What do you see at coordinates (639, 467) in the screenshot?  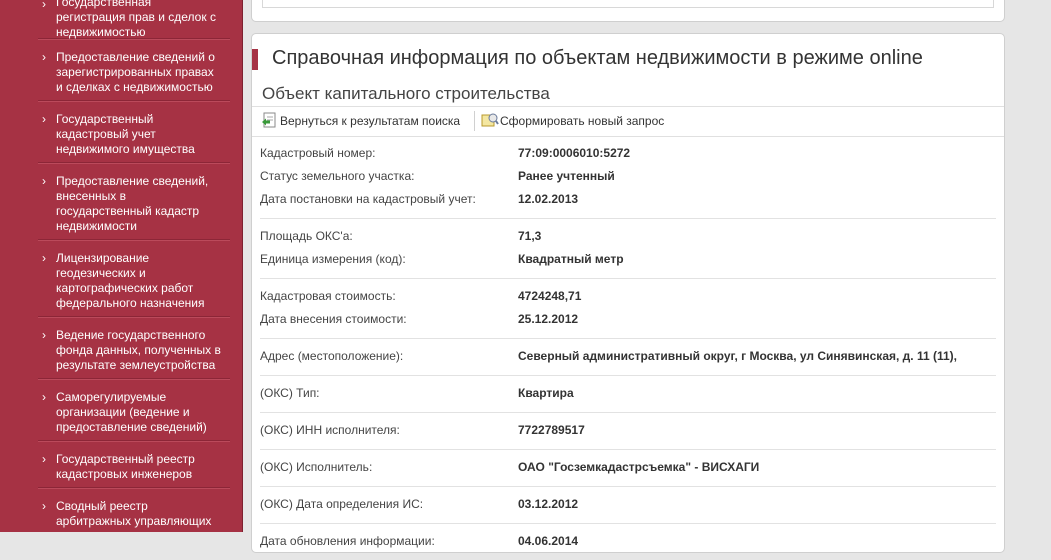 I see `detail-value: ОАО "Госземкадастрсъемка" - ВИСХАГИ` at bounding box center [639, 467].